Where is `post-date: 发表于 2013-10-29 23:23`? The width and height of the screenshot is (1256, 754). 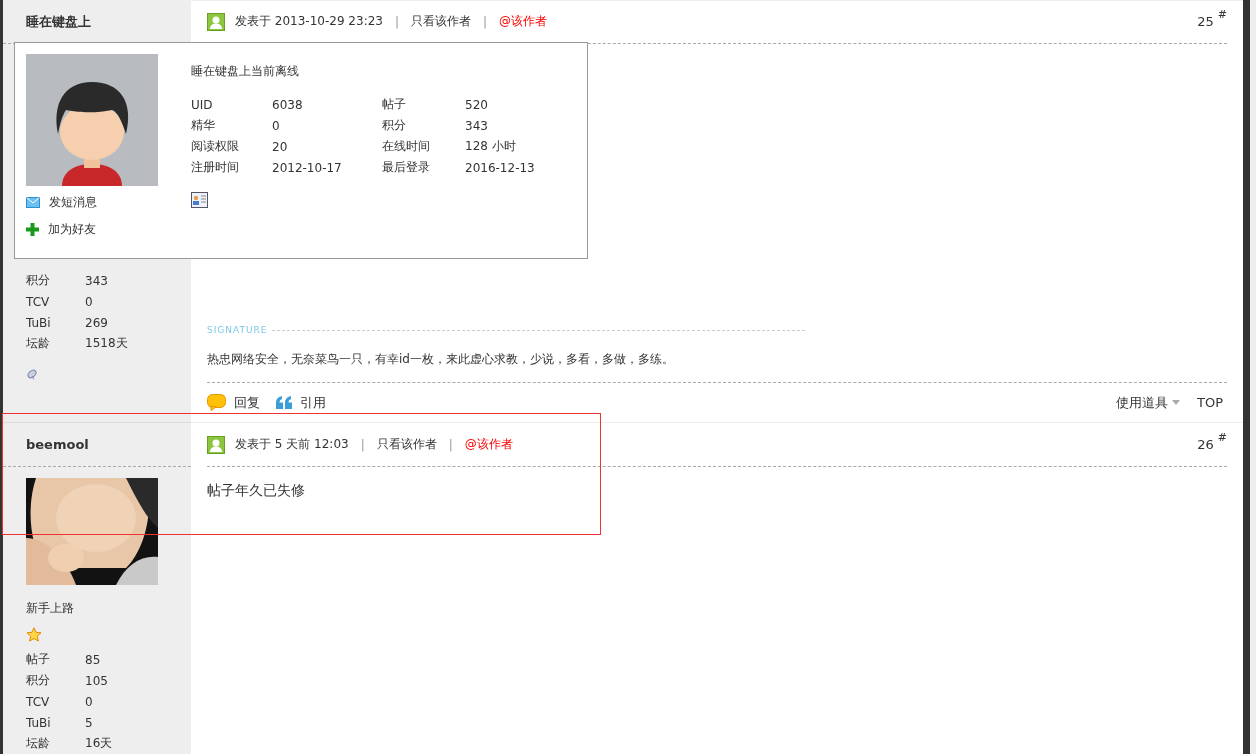
post-date: 发表于 2013-10-29 23:23 is located at coordinates (309, 22).